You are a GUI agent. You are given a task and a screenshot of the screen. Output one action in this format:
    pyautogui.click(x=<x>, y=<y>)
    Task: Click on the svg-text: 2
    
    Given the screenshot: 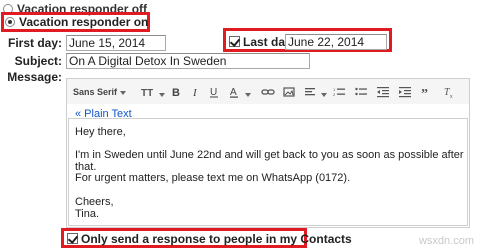 What is the action you would take?
    pyautogui.click(x=334, y=94)
    